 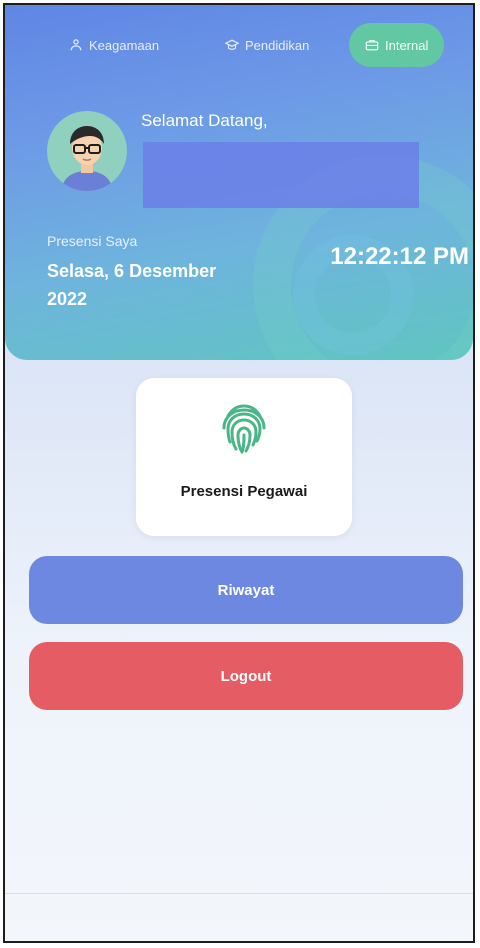 What do you see at coordinates (246, 676) in the screenshot?
I see `logout-button: Logout` at bounding box center [246, 676].